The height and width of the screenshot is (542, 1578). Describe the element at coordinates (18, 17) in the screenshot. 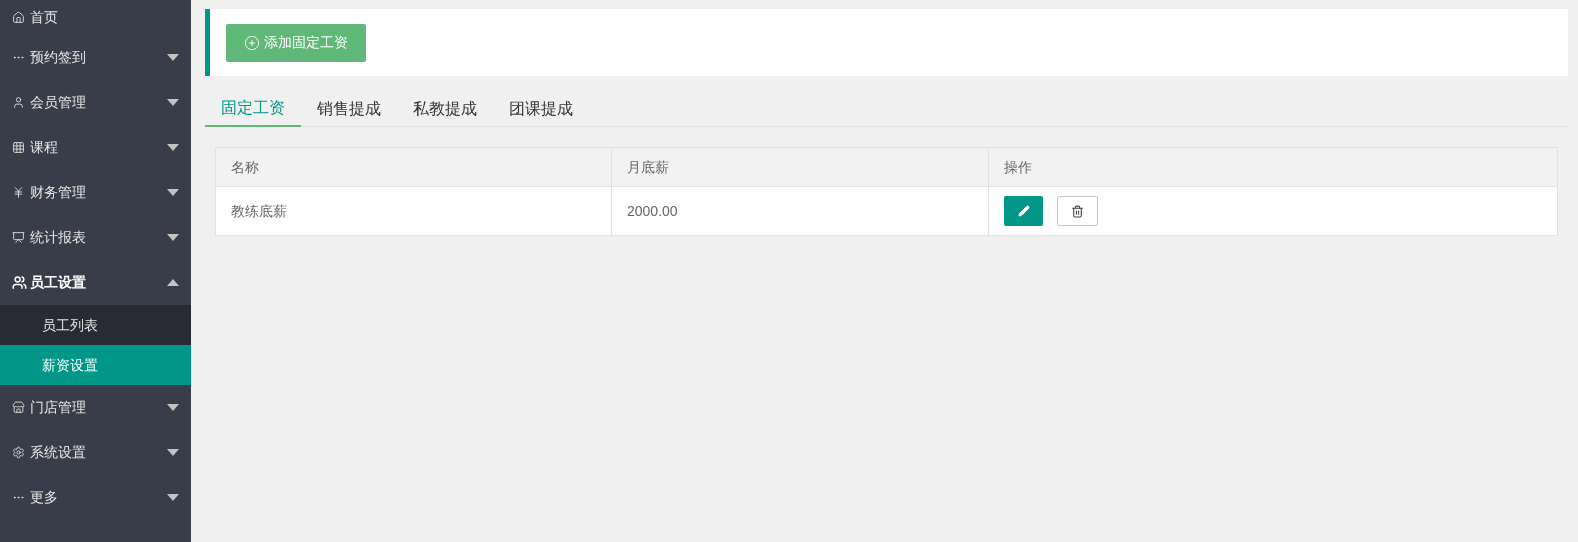

I see `home-icon` at that location.